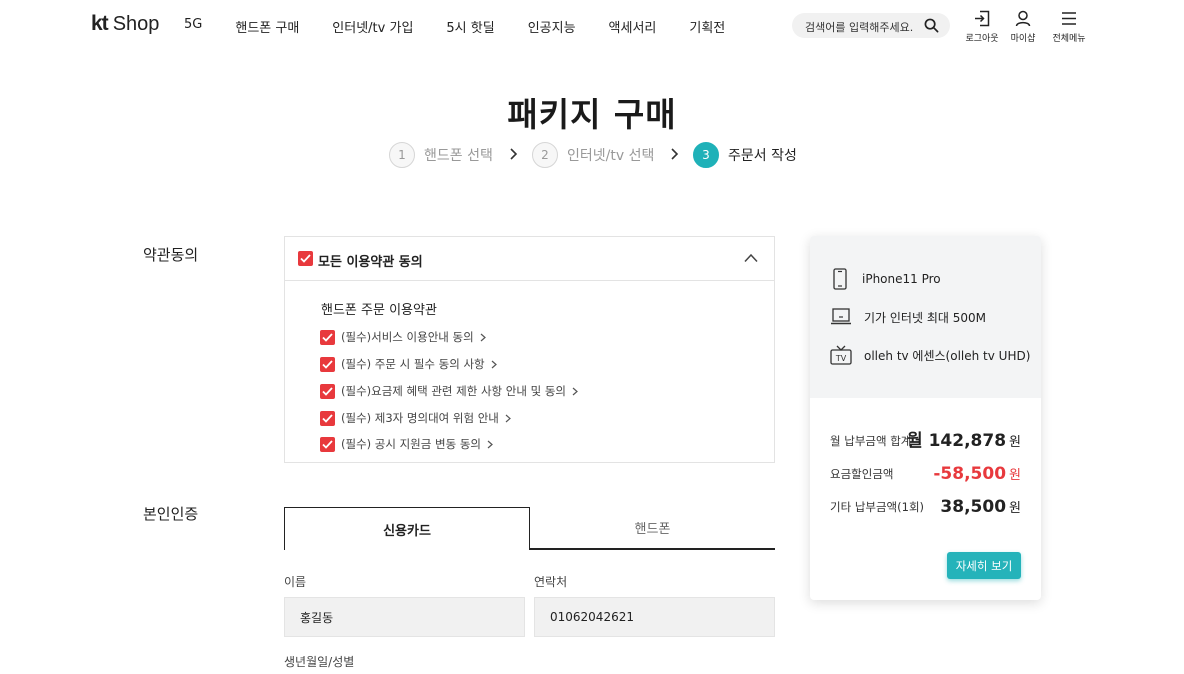  I want to click on logout-icon, so click(982, 18).